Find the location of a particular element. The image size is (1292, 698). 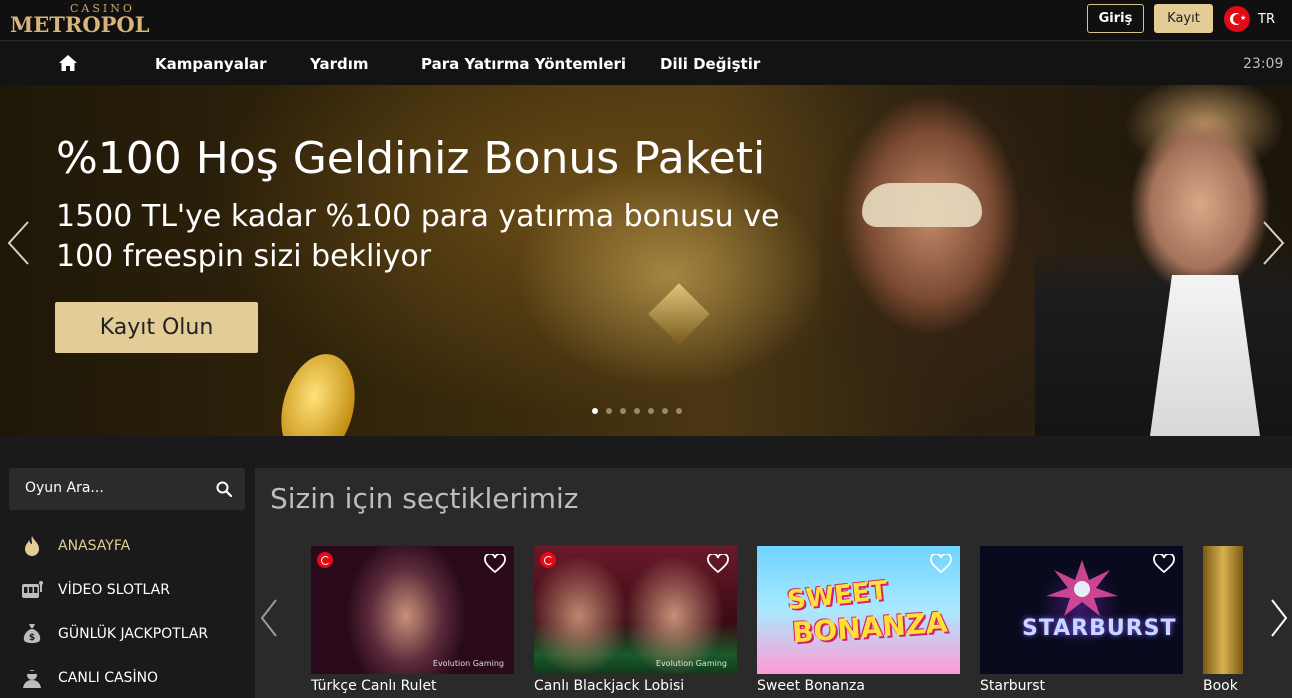

sidebar-item-daily-jackpots: $ GÜNLÜK JACKPOTLAR is located at coordinates (114, 634).